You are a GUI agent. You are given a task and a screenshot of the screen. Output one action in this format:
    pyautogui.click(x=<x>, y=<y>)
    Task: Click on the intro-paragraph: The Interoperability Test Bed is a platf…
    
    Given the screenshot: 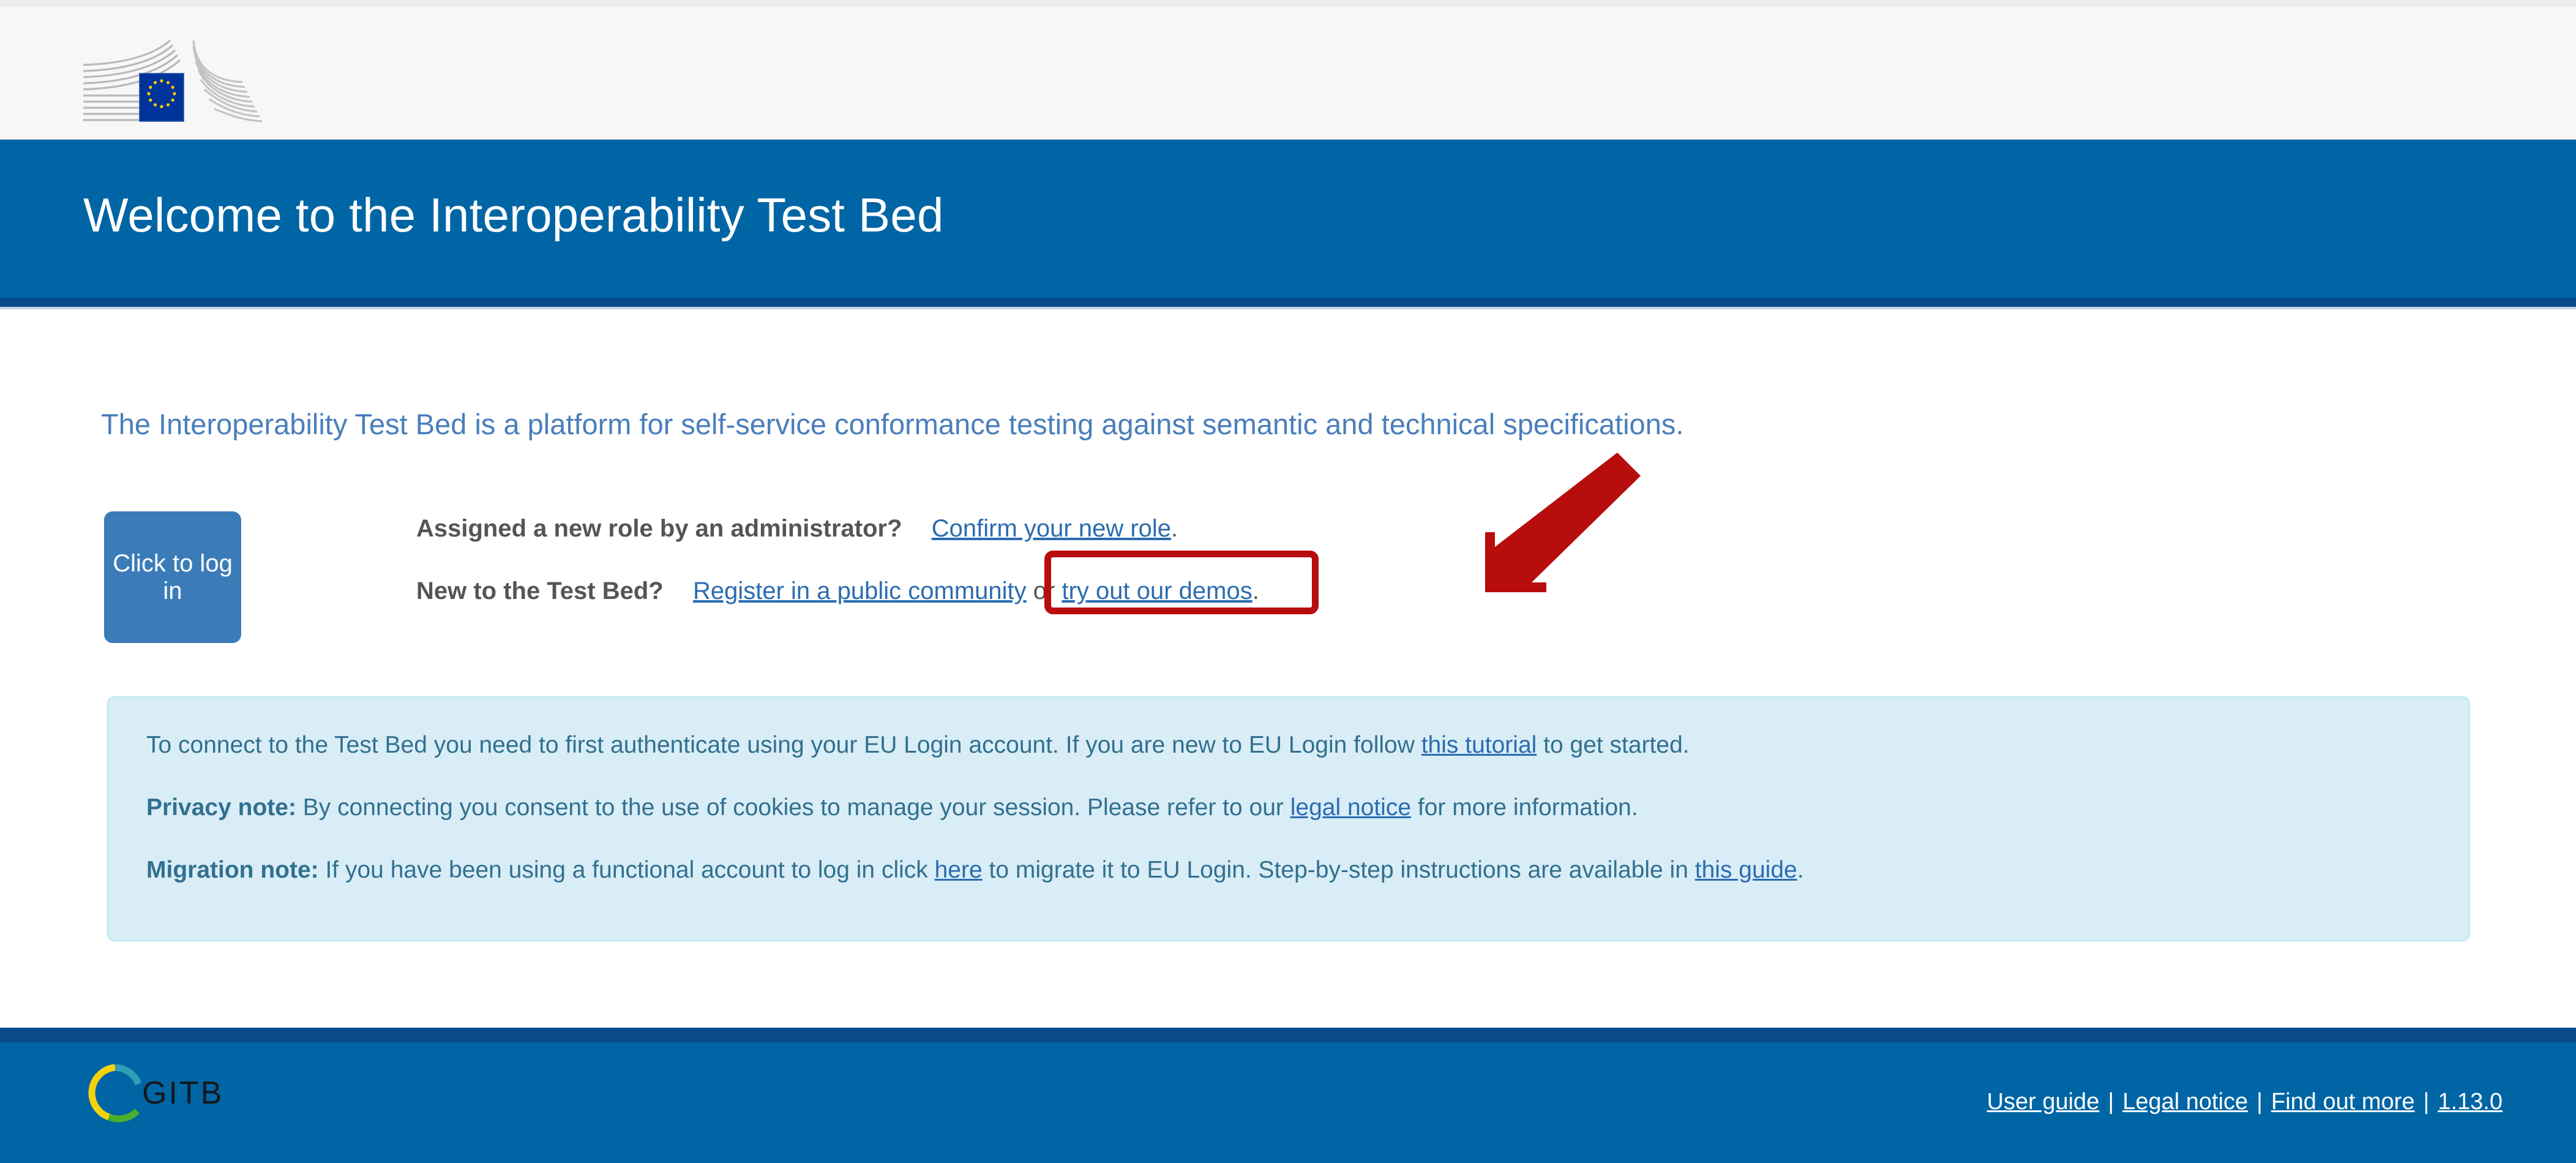 What is the action you would take?
    pyautogui.click(x=893, y=424)
    